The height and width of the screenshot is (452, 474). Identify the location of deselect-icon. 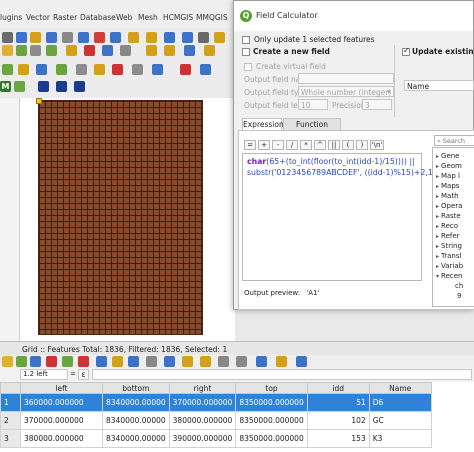
(151, 361).